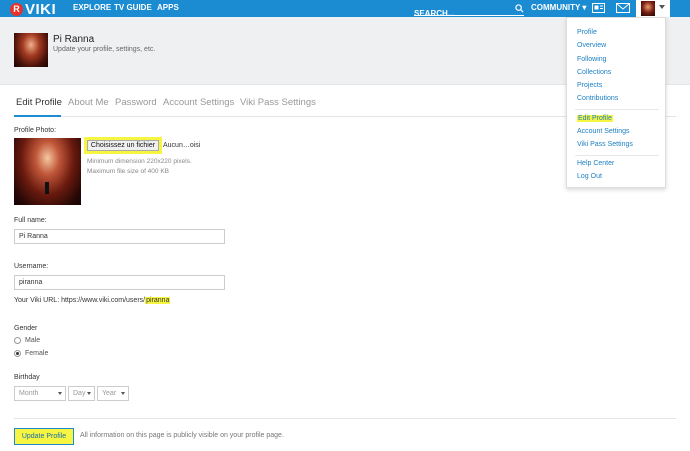 This screenshot has height=451, width=690. I want to click on menu-item-projects: Projects, so click(589, 85).